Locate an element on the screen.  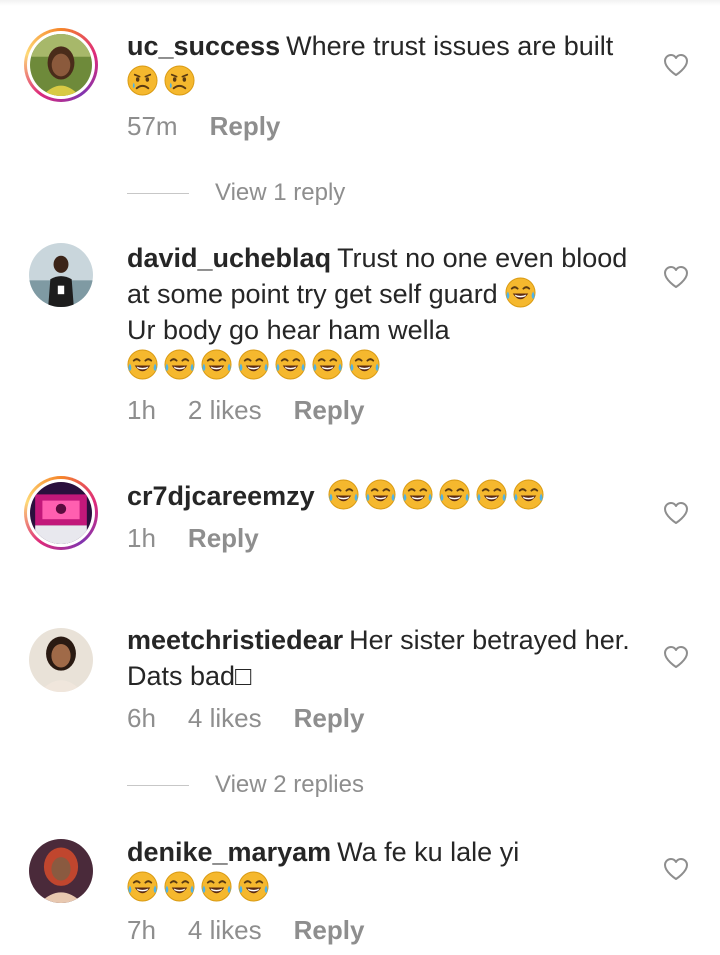
comment-meta: 1h 2 likes Reply is located at coordinates (261, 410).